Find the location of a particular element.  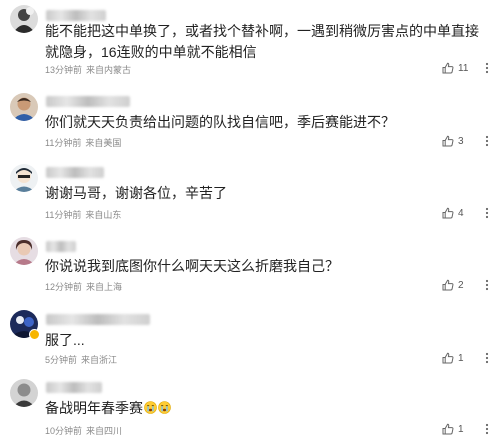

comment-meta: 11分钟前 来自美国 is located at coordinates (83, 142).